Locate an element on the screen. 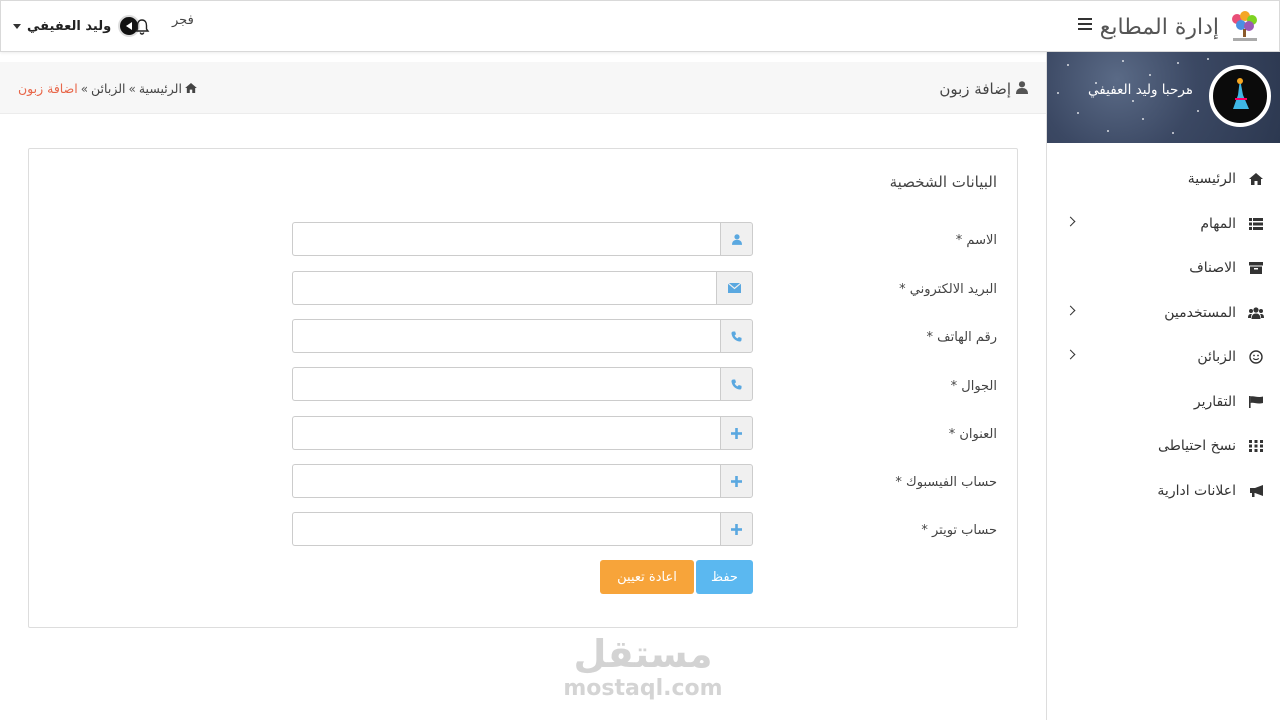  grid-icon is located at coordinates (1256, 446).